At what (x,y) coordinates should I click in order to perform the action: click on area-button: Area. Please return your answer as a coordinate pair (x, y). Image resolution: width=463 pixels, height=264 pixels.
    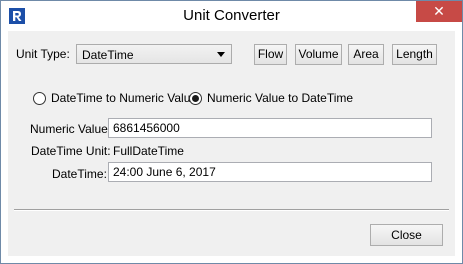
    Looking at the image, I should click on (366, 54).